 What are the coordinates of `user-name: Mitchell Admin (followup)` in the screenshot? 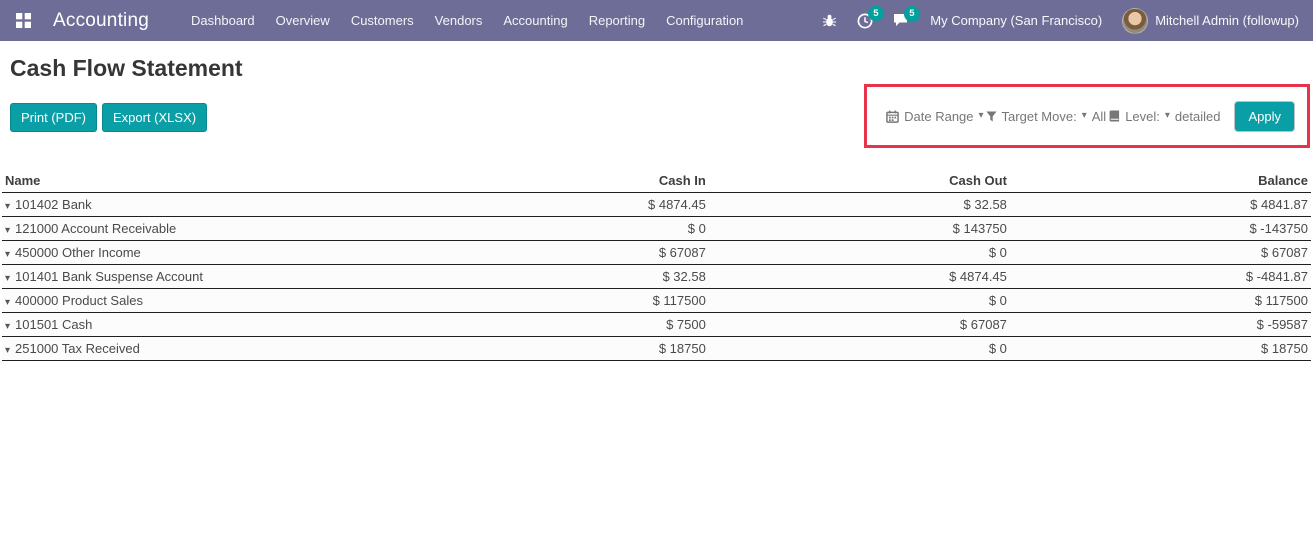 It's located at (1227, 20).